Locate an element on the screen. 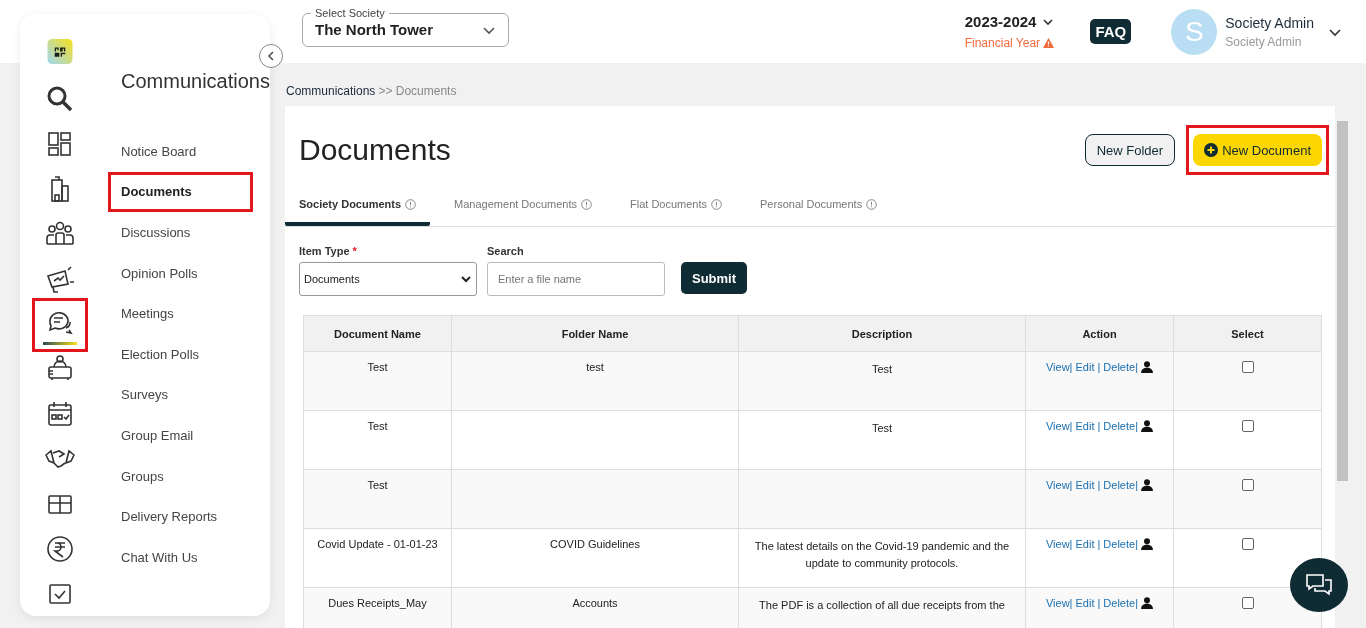 The height and width of the screenshot is (628, 1366). nav-item: Notice Board is located at coordinates (185, 151).